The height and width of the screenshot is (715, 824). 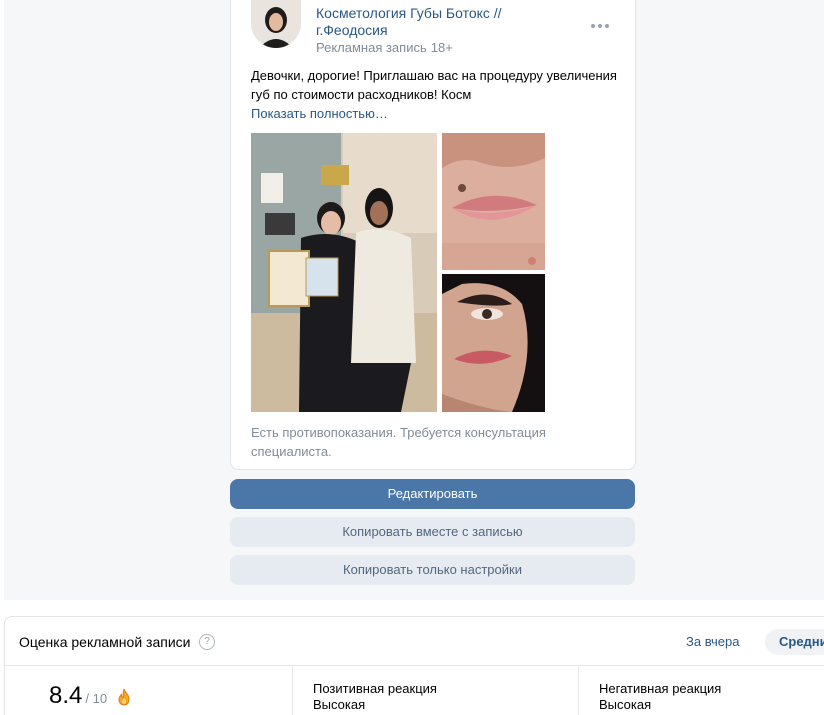 What do you see at coordinates (276, 24) in the screenshot?
I see `group-avatar` at bounding box center [276, 24].